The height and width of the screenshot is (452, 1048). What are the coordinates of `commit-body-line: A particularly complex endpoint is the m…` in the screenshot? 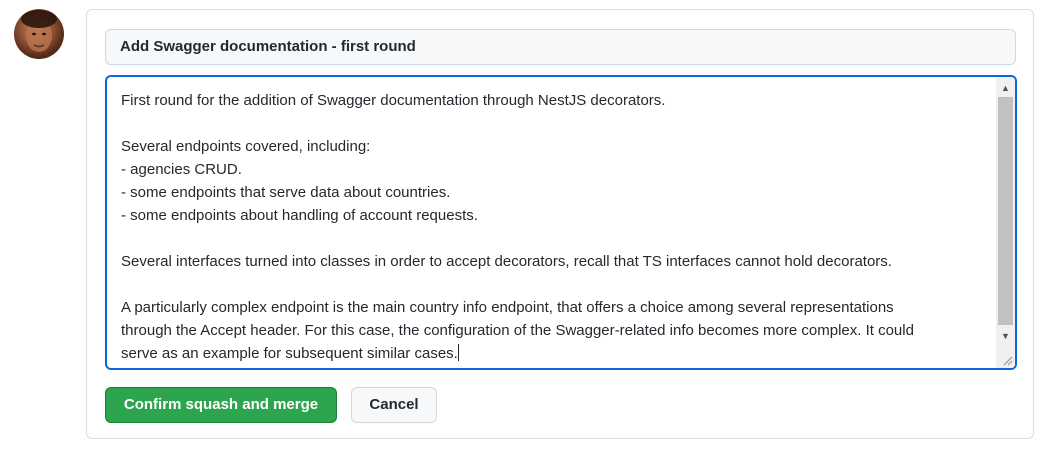 It's located at (507, 307).